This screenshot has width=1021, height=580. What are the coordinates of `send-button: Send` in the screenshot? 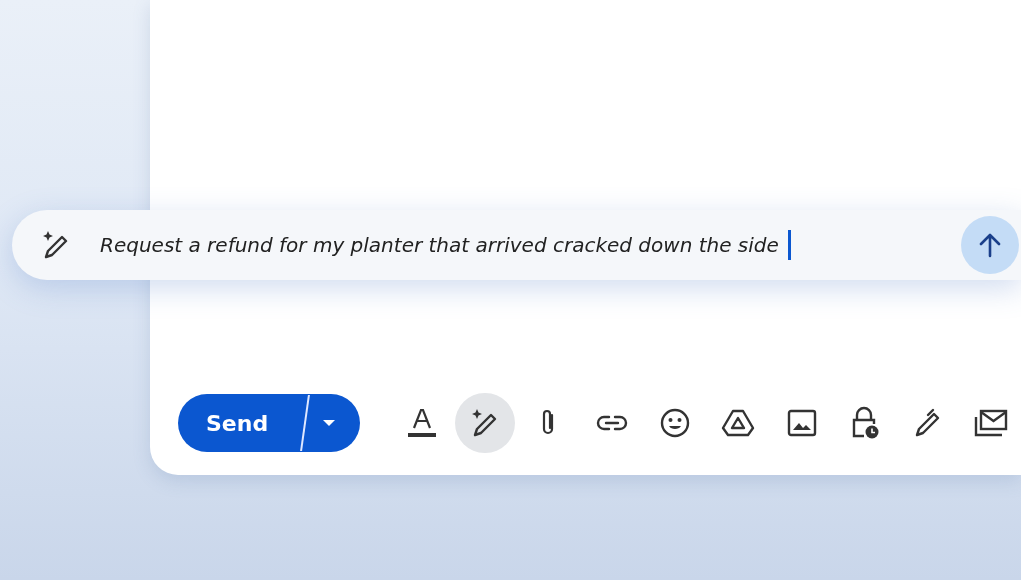 It's located at (241, 423).